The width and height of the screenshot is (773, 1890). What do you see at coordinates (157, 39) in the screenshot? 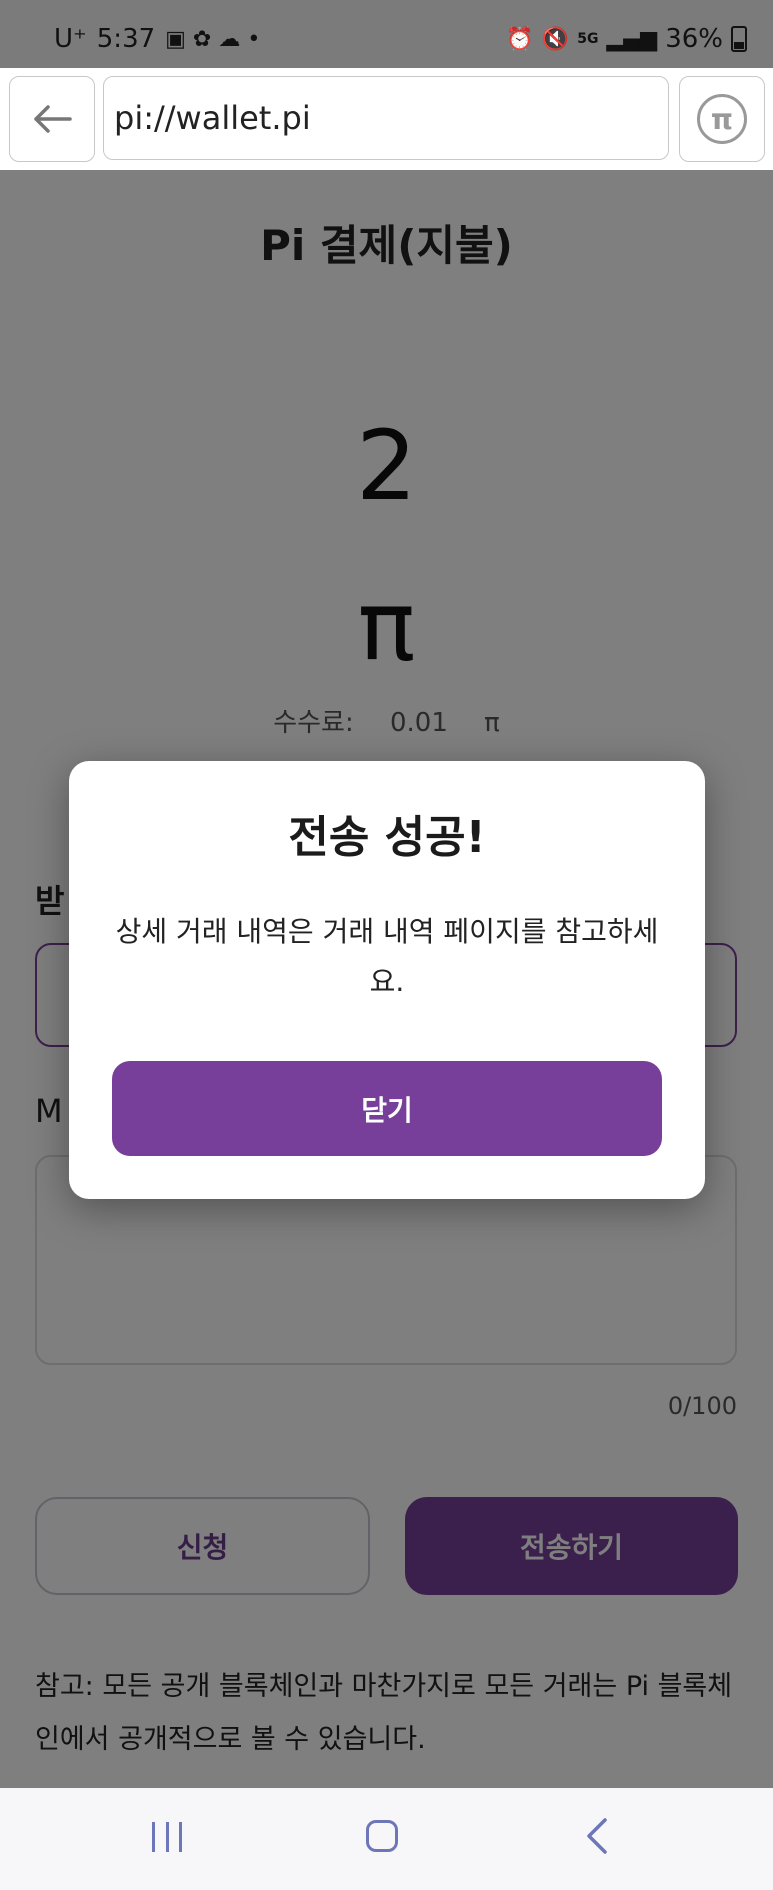
I see `status-left: U⁺ 5:37 ▣ ✿ ☁ •` at bounding box center [157, 39].